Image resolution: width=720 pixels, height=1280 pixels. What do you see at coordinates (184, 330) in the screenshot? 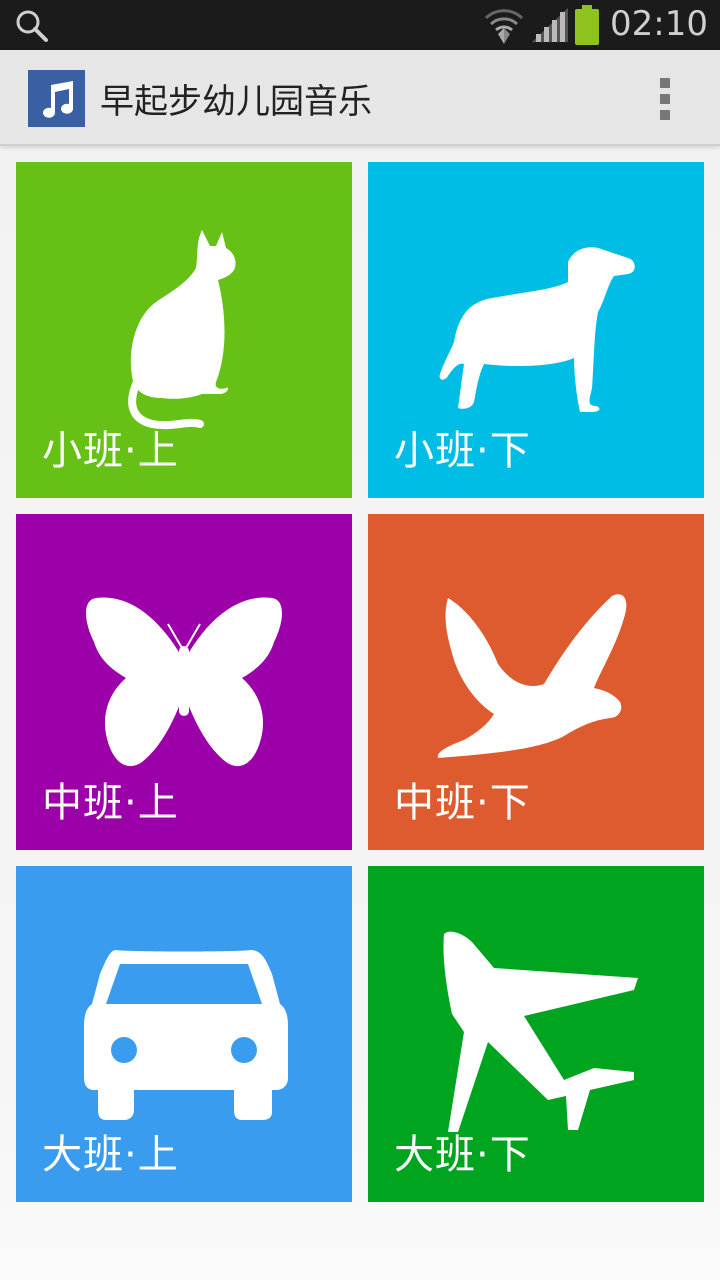
I see `tile-small-class-1: 小班·上` at bounding box center [184, 330].